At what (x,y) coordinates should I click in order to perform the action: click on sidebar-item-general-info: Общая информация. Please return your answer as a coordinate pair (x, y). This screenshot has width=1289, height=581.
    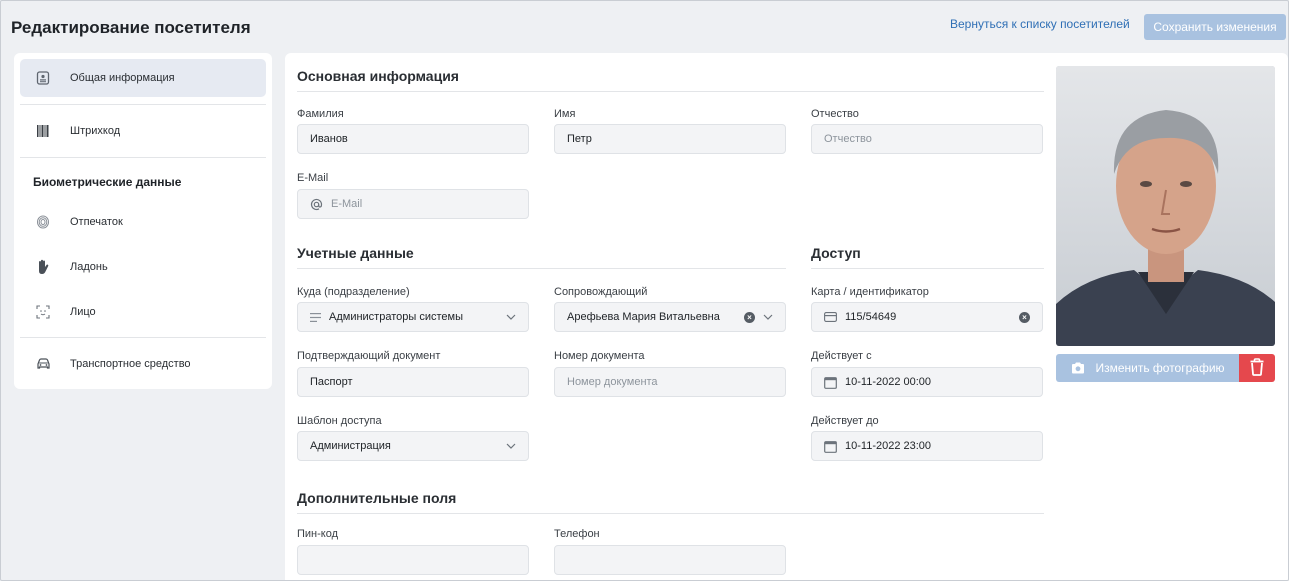
    Looking at the image, I should click on (143, 78).